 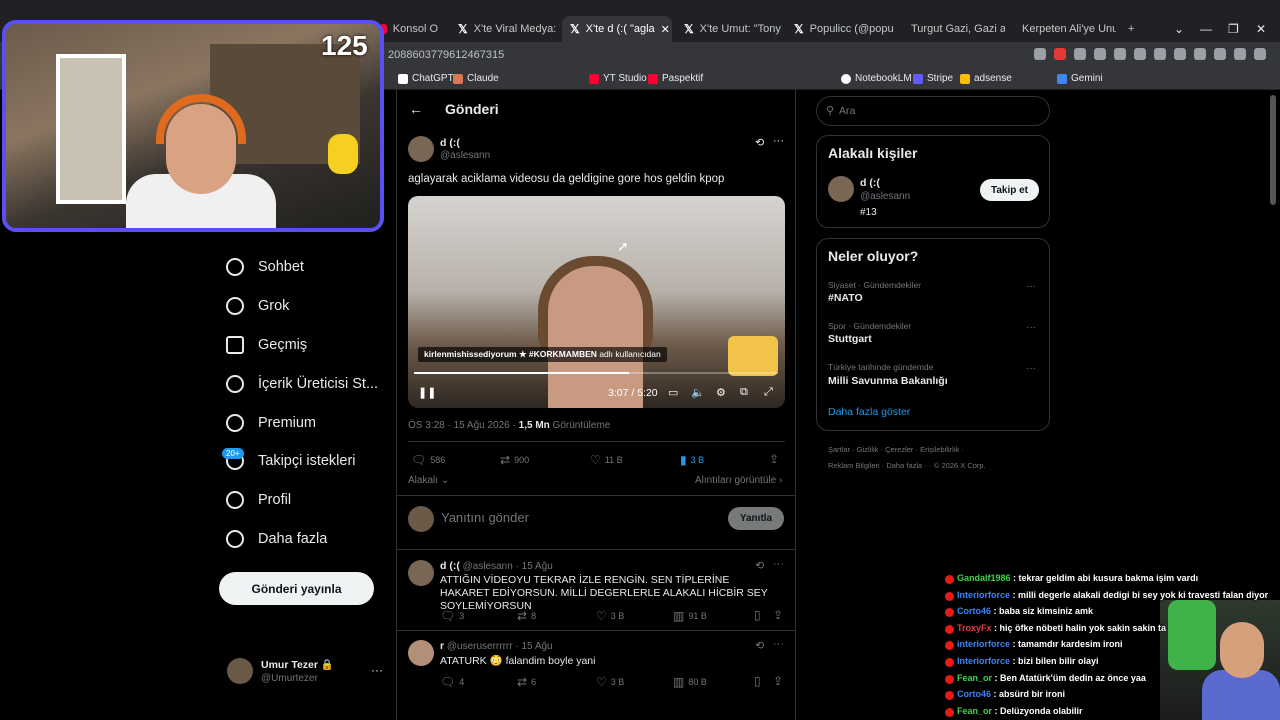 I want to click on reply-retweet-action: ⇄ 6, so click(x=526, y=682).